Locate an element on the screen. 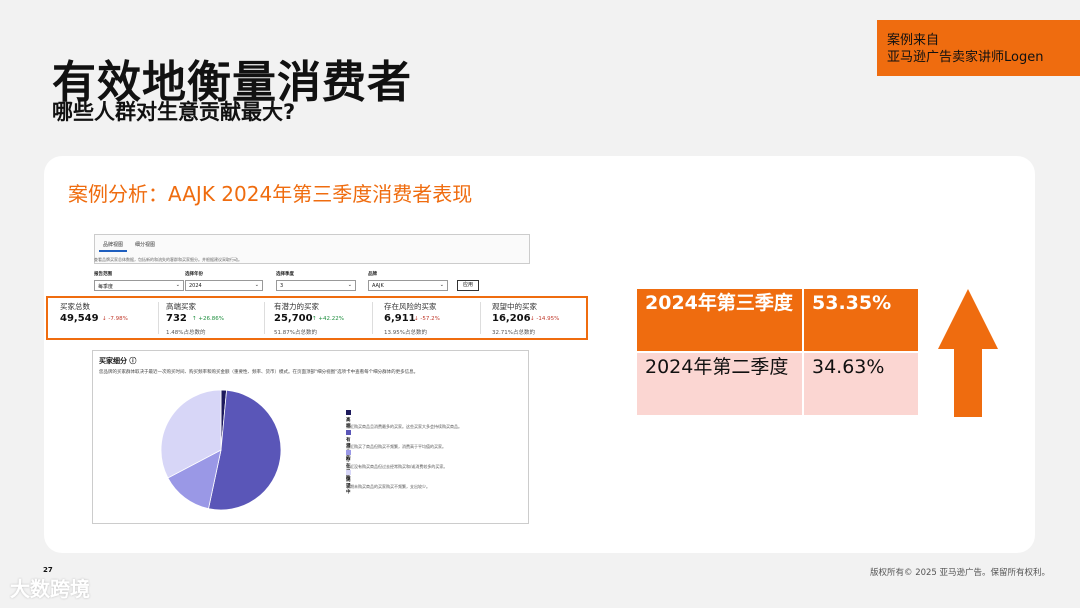  filter-label-quarter: 选择季度 is located at coordinates (285, 274).